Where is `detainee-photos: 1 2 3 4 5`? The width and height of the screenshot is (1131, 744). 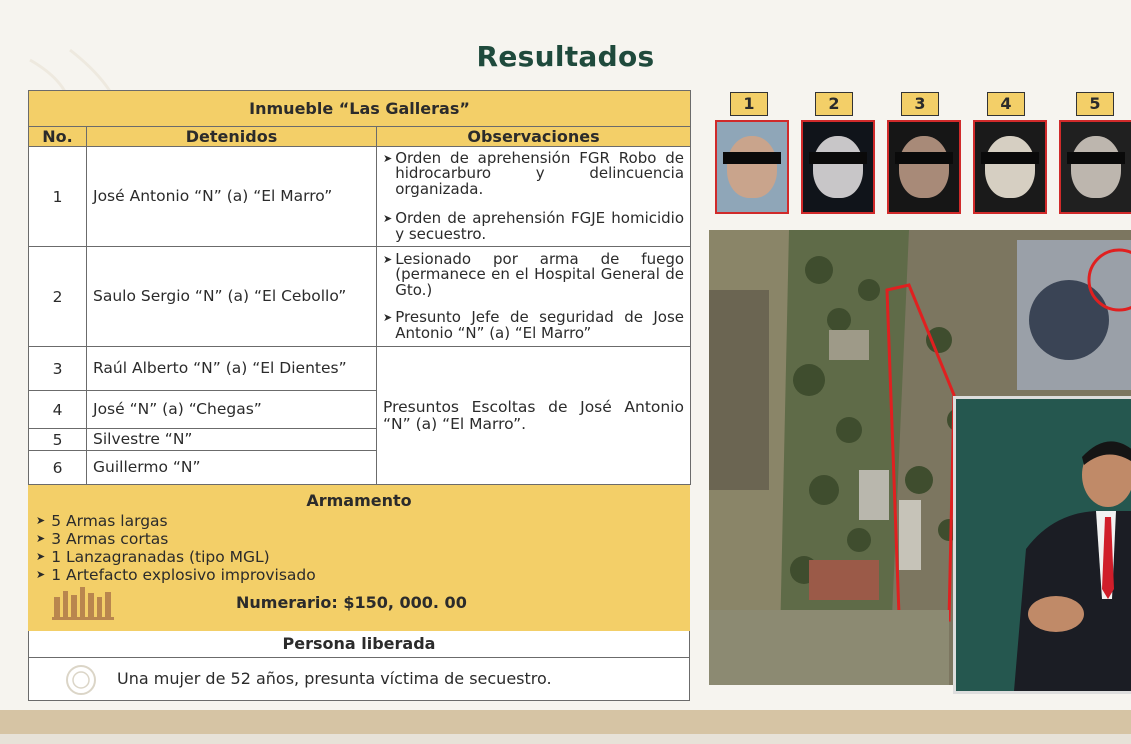
detainee-photos: 1 2 3 4 5 is located at coordinates (920, 154).